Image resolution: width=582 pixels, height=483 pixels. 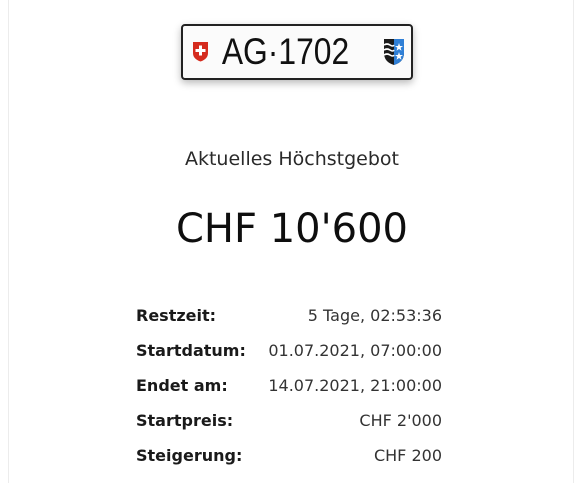 What do you see at coordinates (407, 455) in the screenshot?
I see `detail-value: CHF 200` at bounding box center [407, 455].